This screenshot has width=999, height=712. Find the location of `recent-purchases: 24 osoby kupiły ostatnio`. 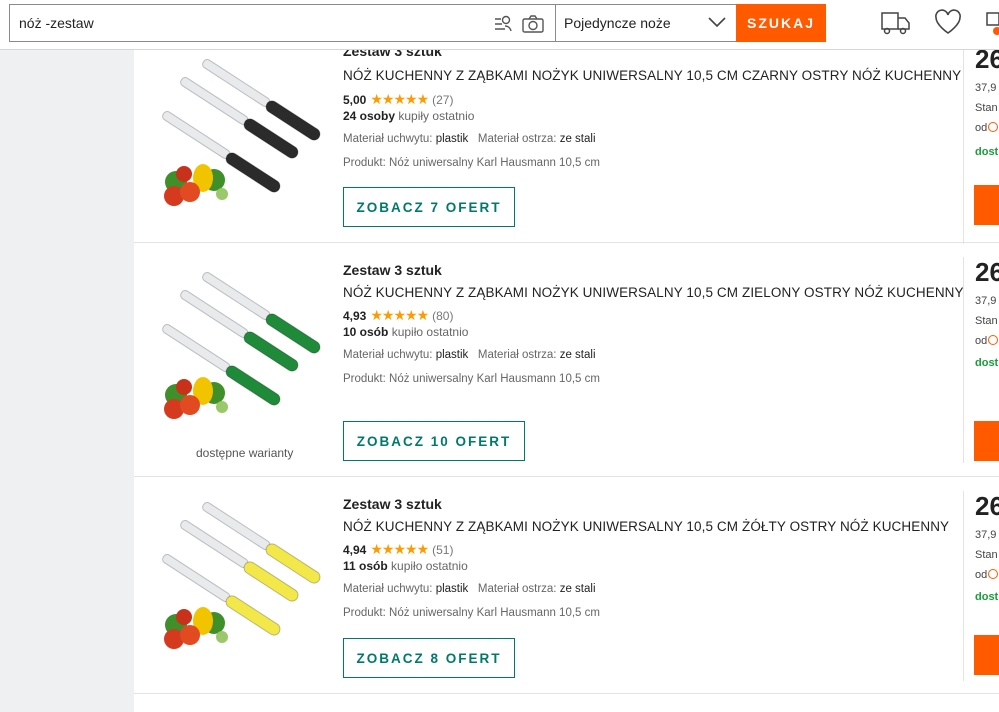

recent-purchases: 24 osoby kupiły ostatnio is located at coordinates (408, 116).